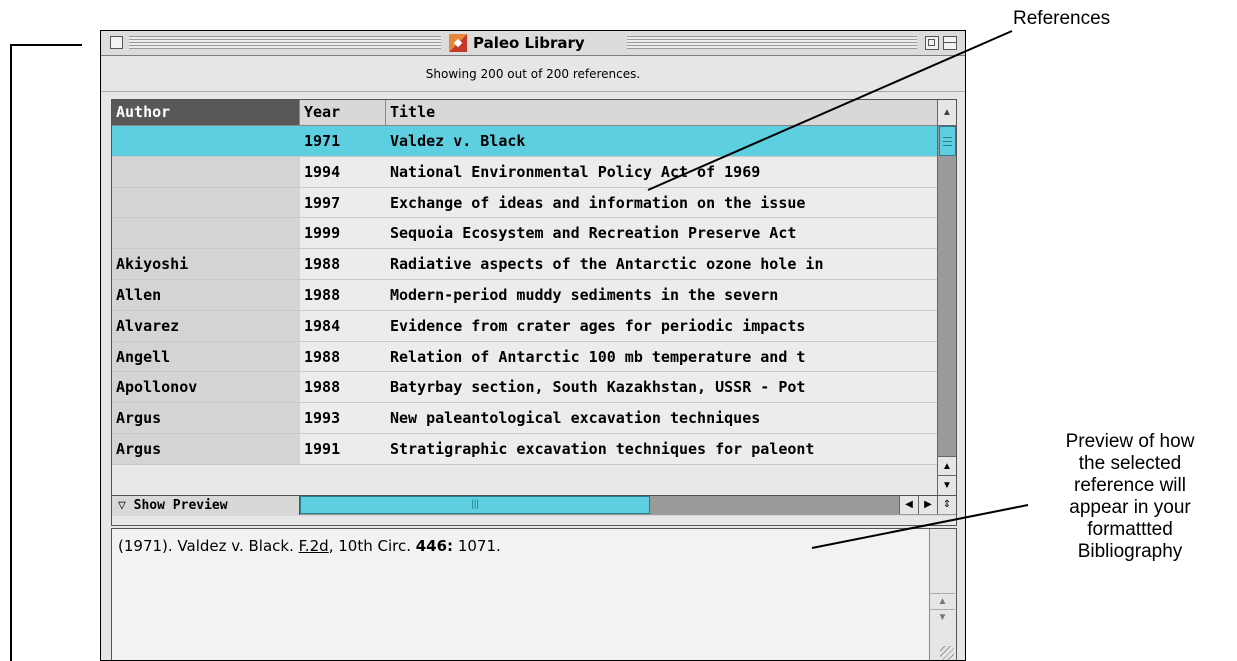 The image size is (1237, 661). What do you see at coordinates (343, 171) in the screenshot?
I see `year-cell: 1994` at bounding box center [343, 171].